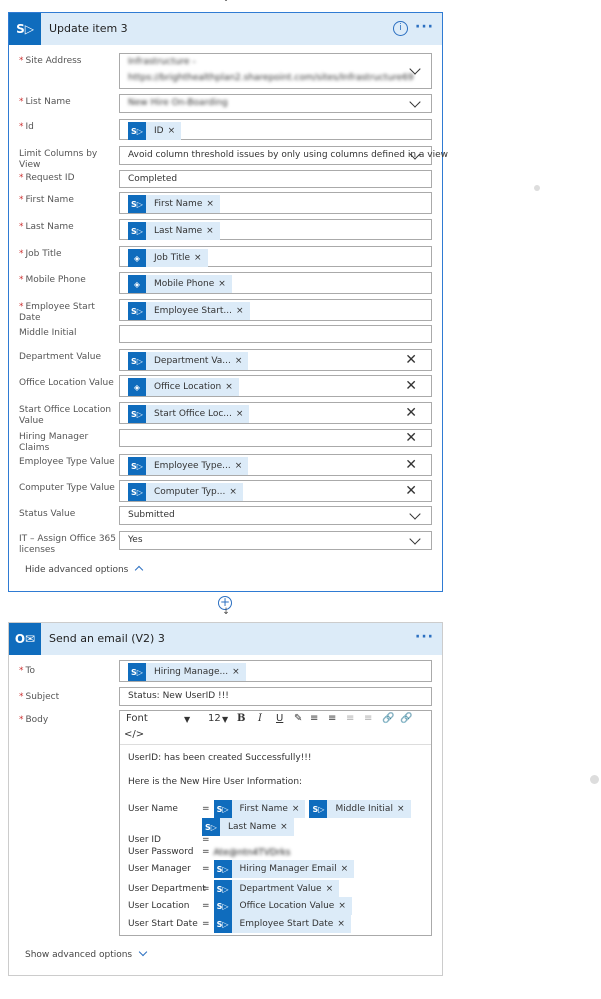  What do you see at coordinates (368, 718) in the screenshot?
I see `indent-icon: ≡` at bounding box center [368, 718].